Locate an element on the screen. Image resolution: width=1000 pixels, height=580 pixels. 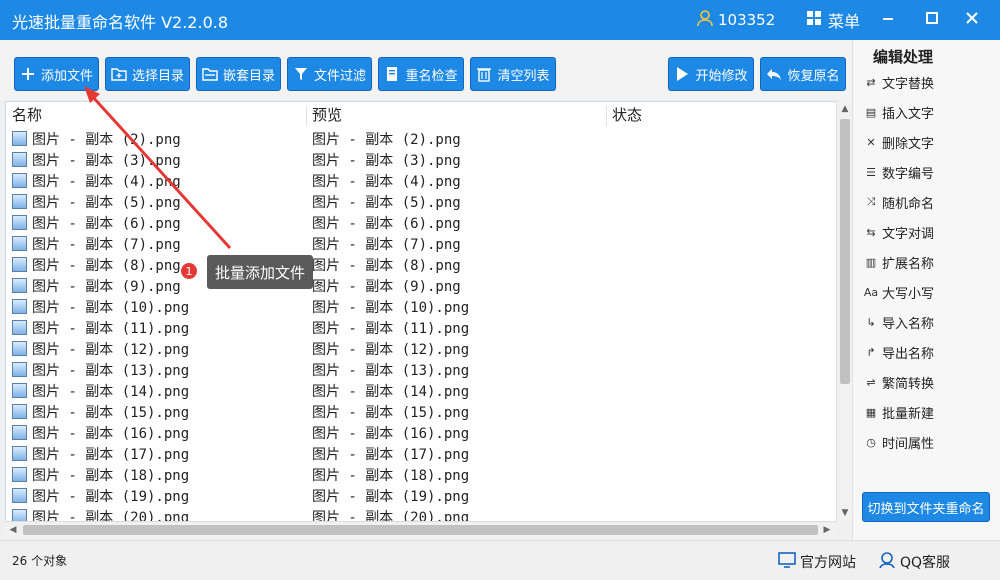
file-preview: 图片 - 副本 (17).png is located at coordinates (391, 455).